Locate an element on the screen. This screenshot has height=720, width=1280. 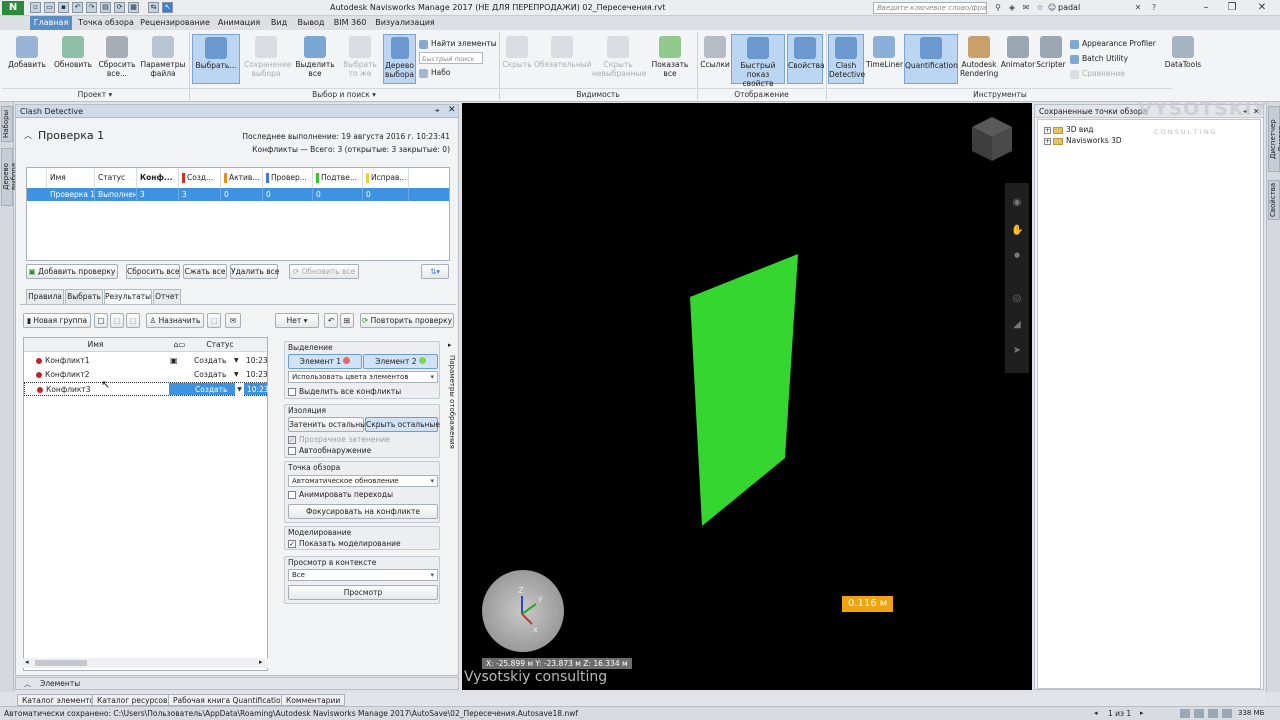
selection-tree-dock-tab: Дерево выбора is located at coordinates (9, 177).